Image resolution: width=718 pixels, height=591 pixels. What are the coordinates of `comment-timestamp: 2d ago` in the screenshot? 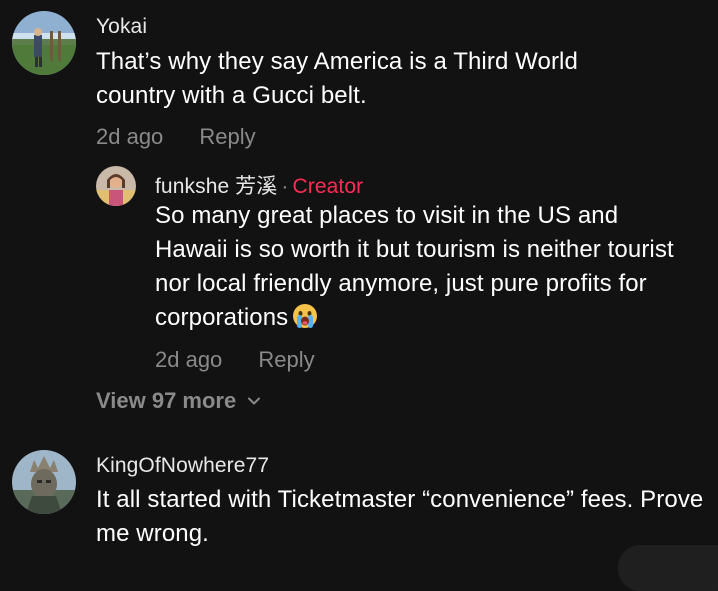 It's located at (130, 136).